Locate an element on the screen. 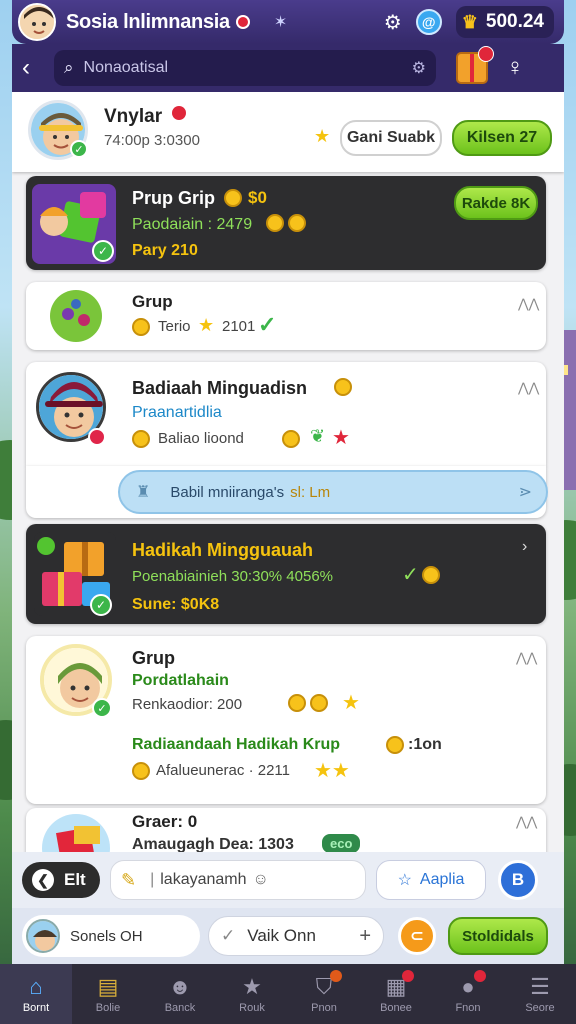 This screenshot has width=576, height=1024. composer-bar: ❮ Elt ✎ | lakayanamh ☺ ☆ Aaplia B is located at coordinates (288, 880).